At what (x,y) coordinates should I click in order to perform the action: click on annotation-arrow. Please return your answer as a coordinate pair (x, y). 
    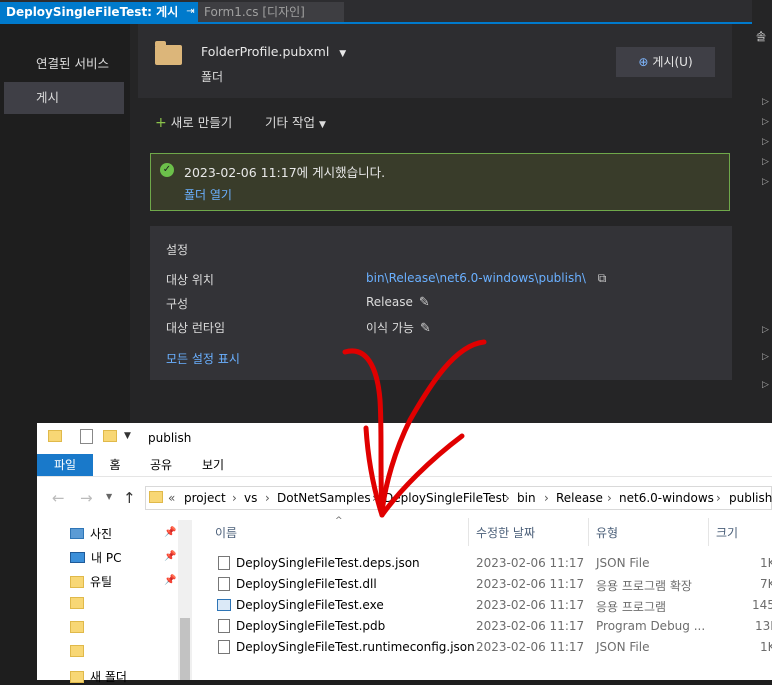
    Looking at the image, I should click on (414, 428).